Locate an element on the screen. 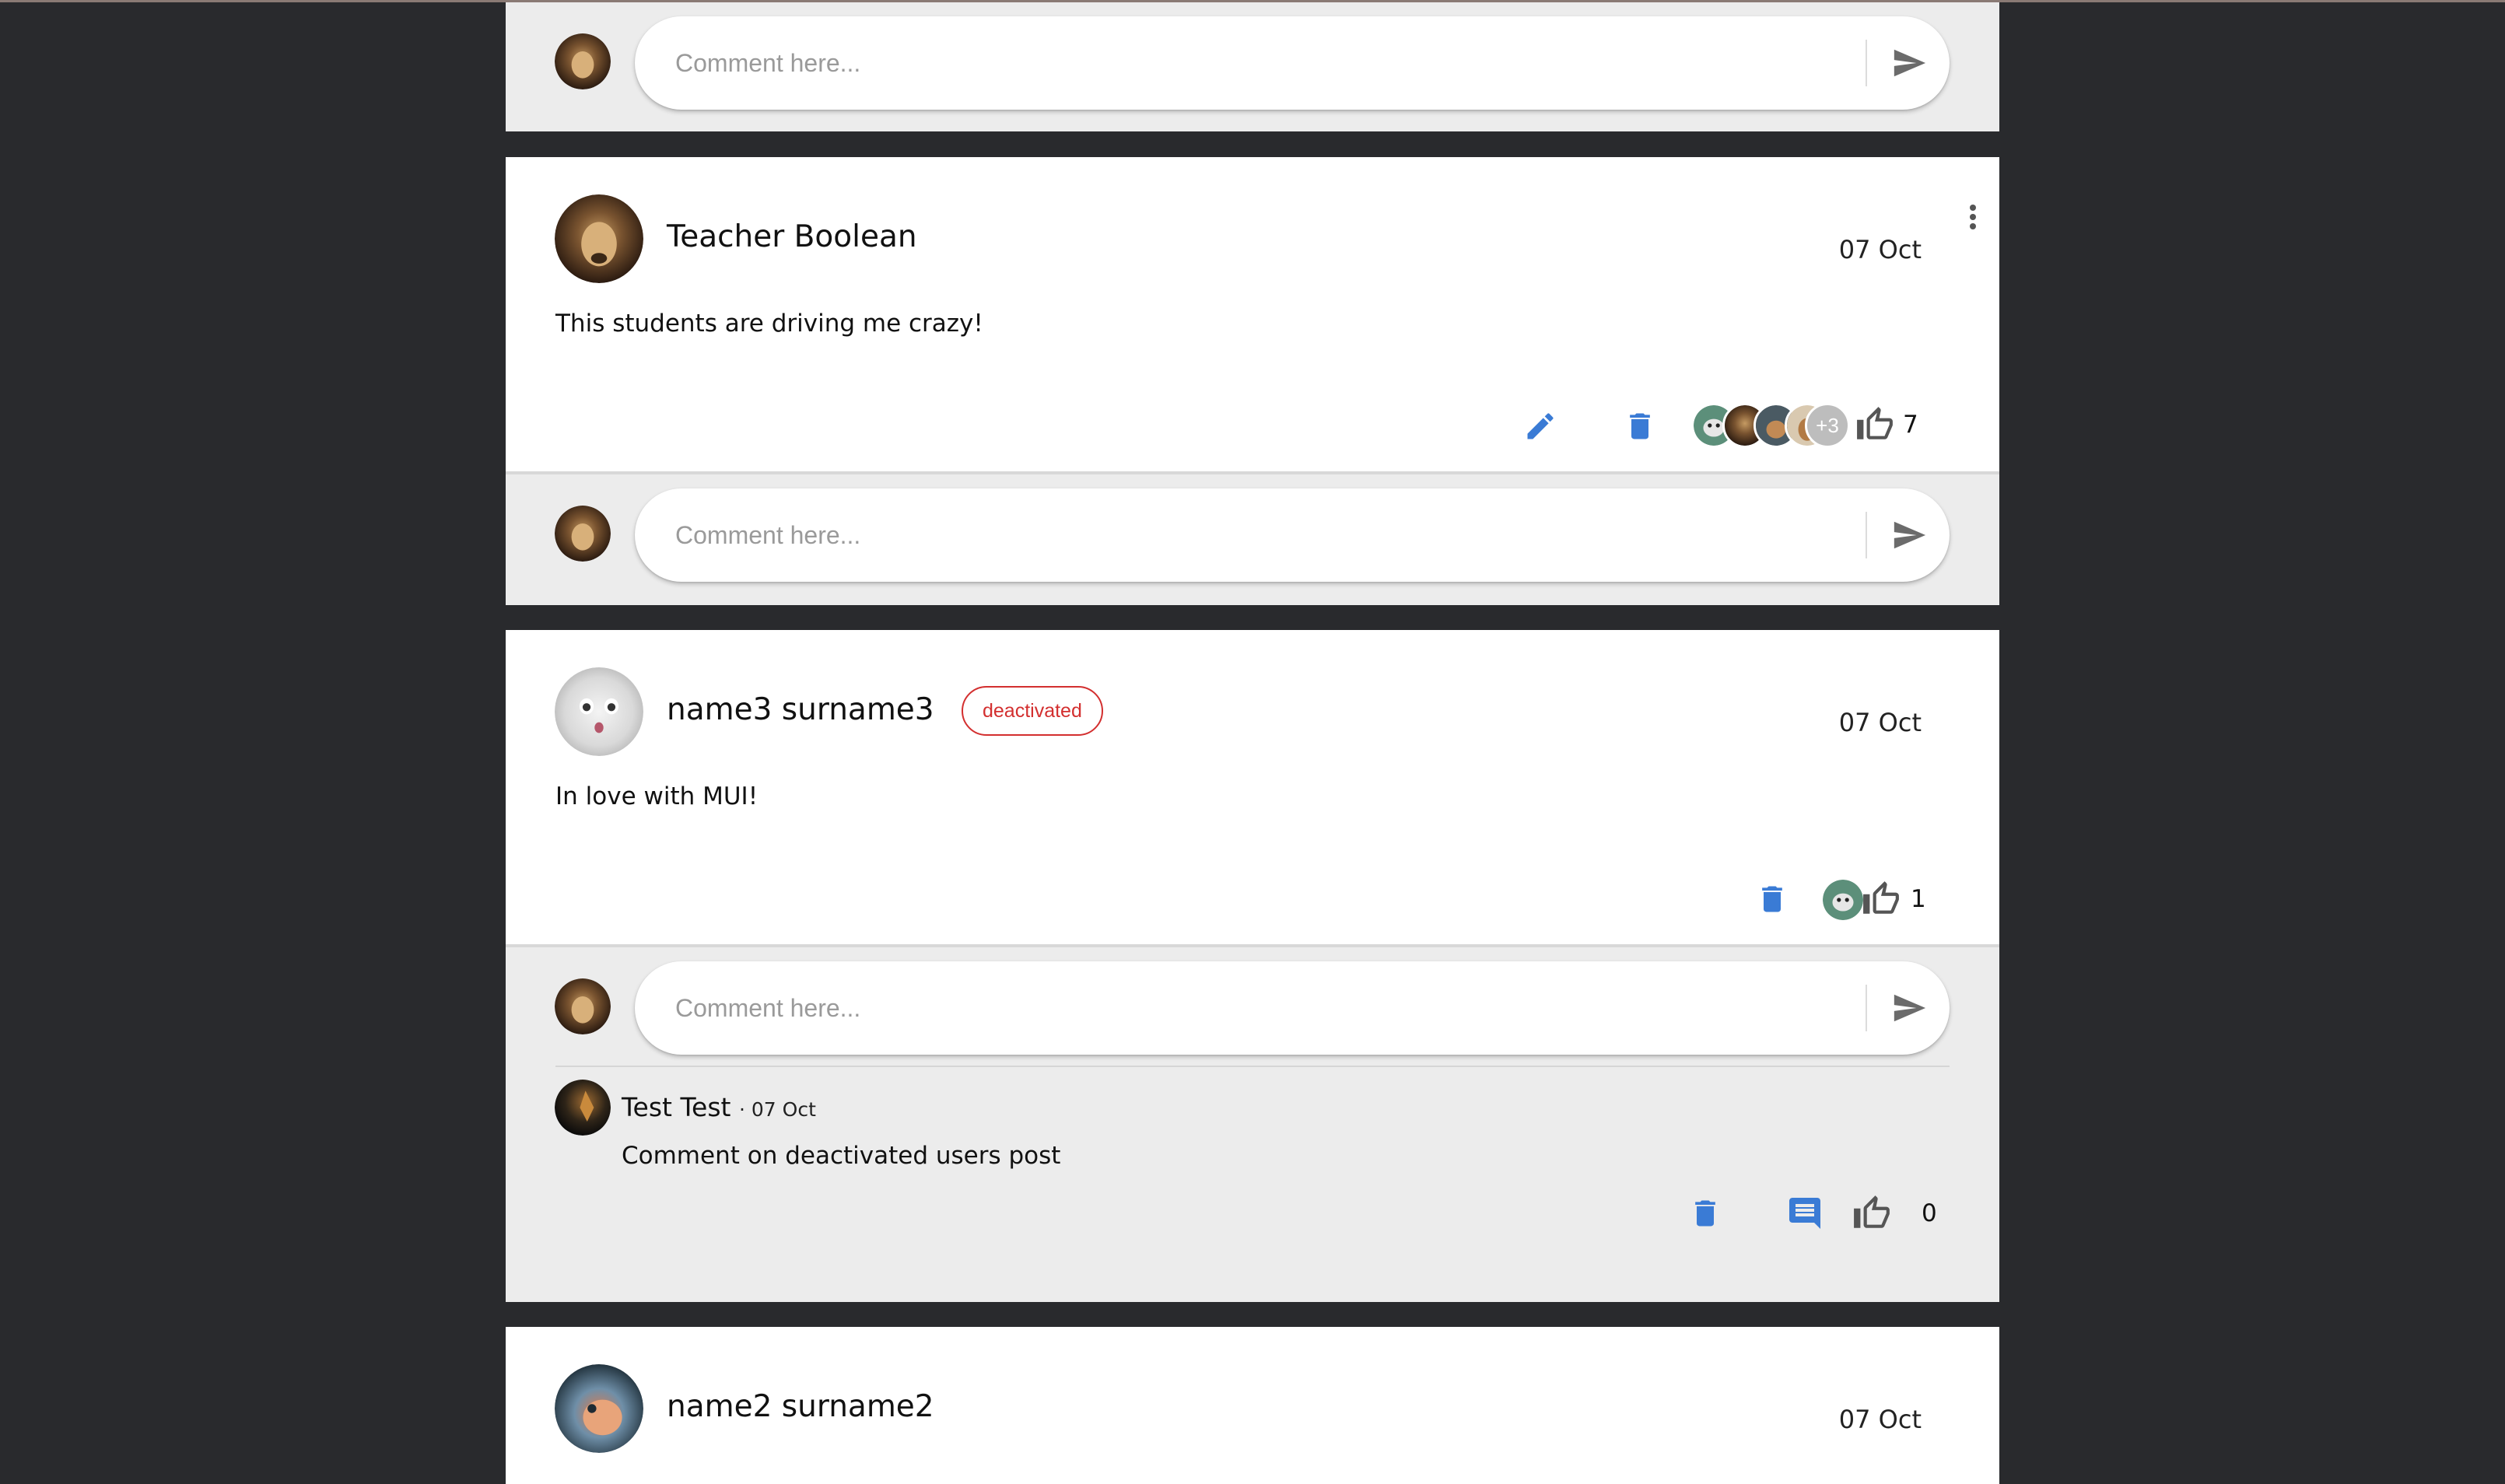  like-comment-button is located at coordinates (1872, 1213).